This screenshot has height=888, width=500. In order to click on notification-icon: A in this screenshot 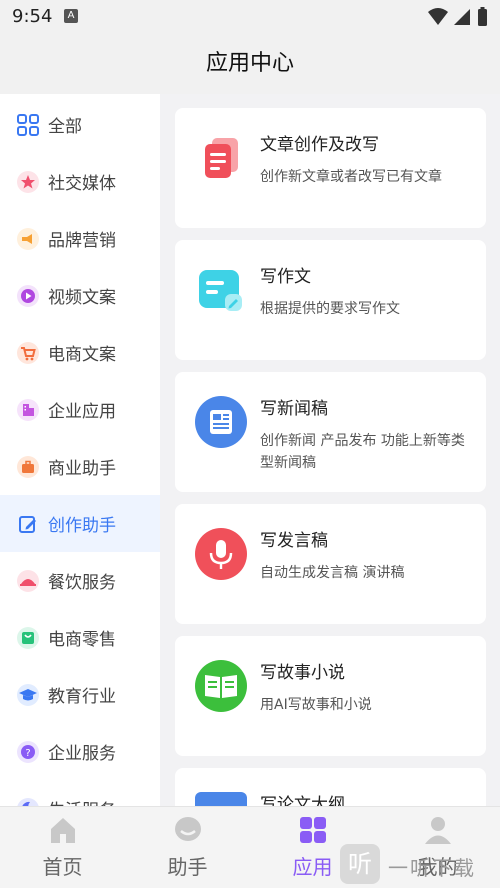, I will do `click(71, 16)`.